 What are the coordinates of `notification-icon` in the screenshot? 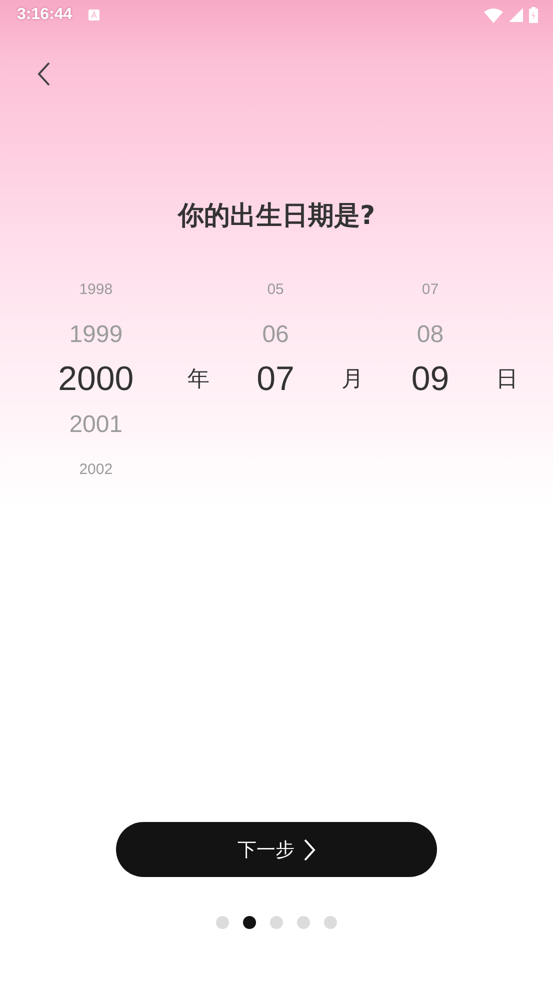 It's located at (94, 15).